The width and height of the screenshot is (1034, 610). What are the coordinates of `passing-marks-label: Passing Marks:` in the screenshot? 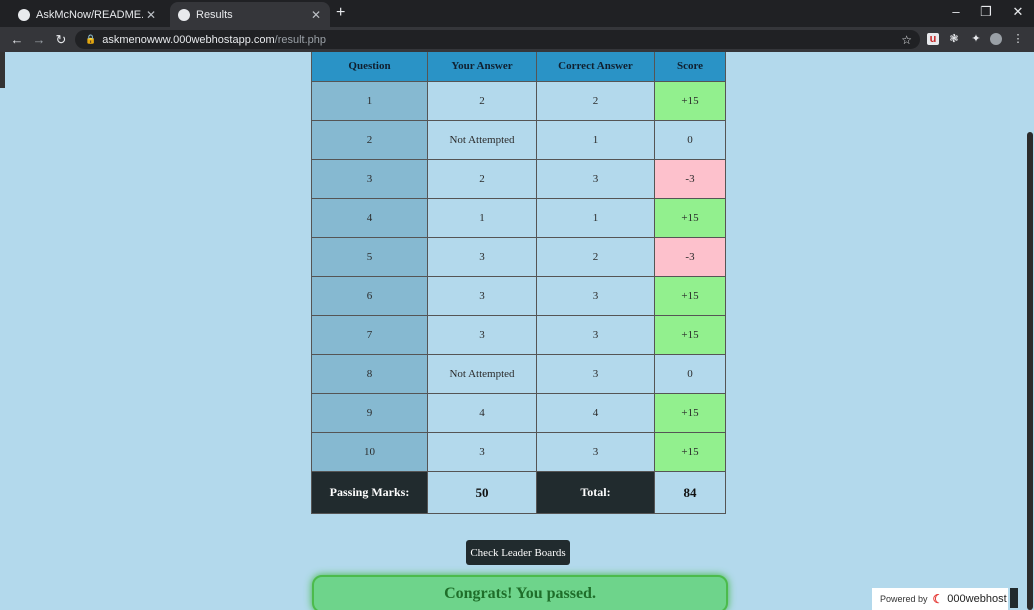 It's located at (369, 492).